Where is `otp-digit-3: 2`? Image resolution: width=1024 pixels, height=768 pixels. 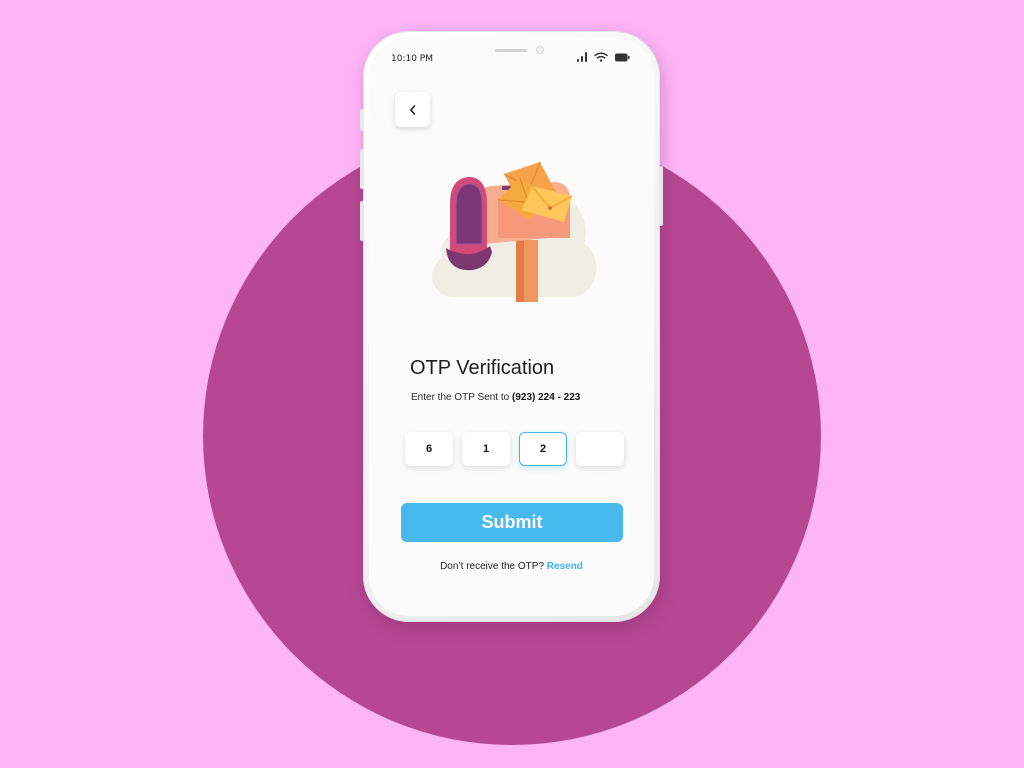
otp-digit-3: 2 is located at coordinates (543, 449).